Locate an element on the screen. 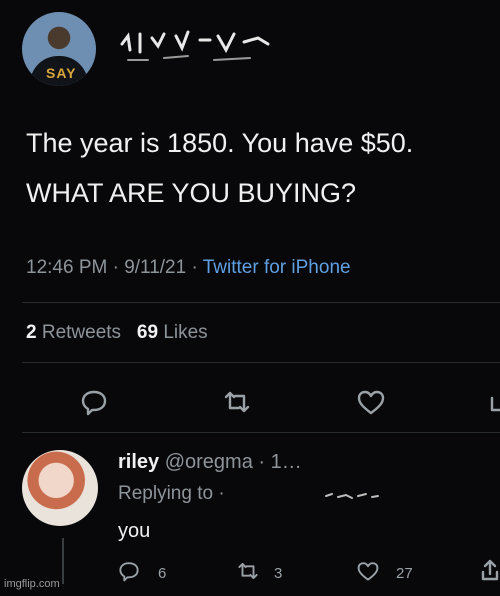  like-label: Likes is located at coordinates (185, 332).